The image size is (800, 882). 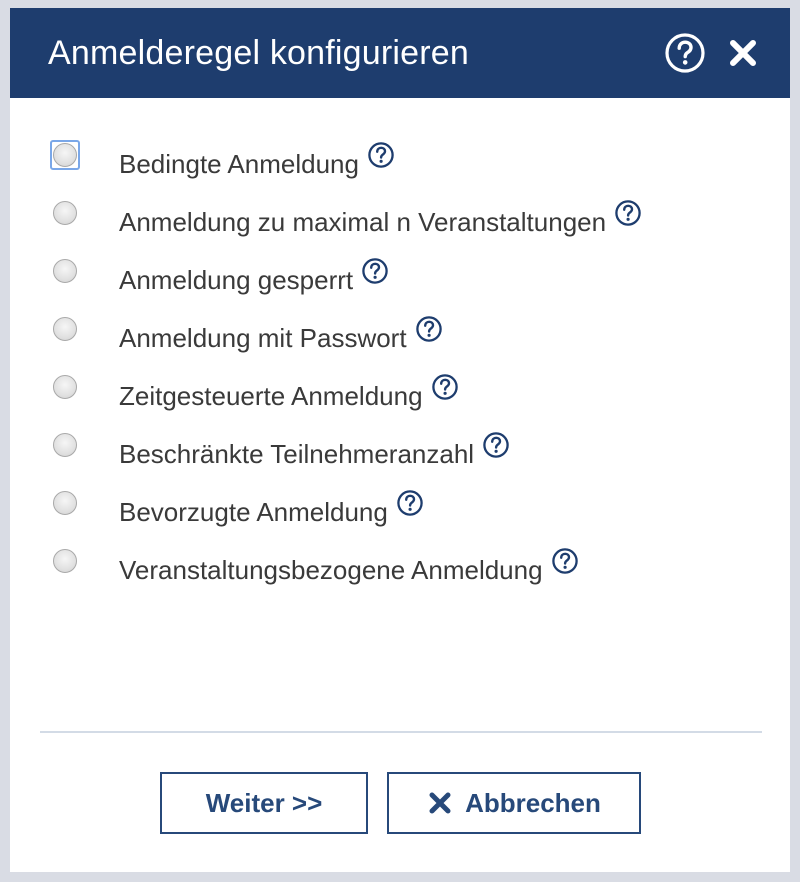 What do you see at coordinates (271, 396) in the screenshot?
I see `option-label-text: Zeitgesteuerte Anmeldung` at bounding box center [271, 396].